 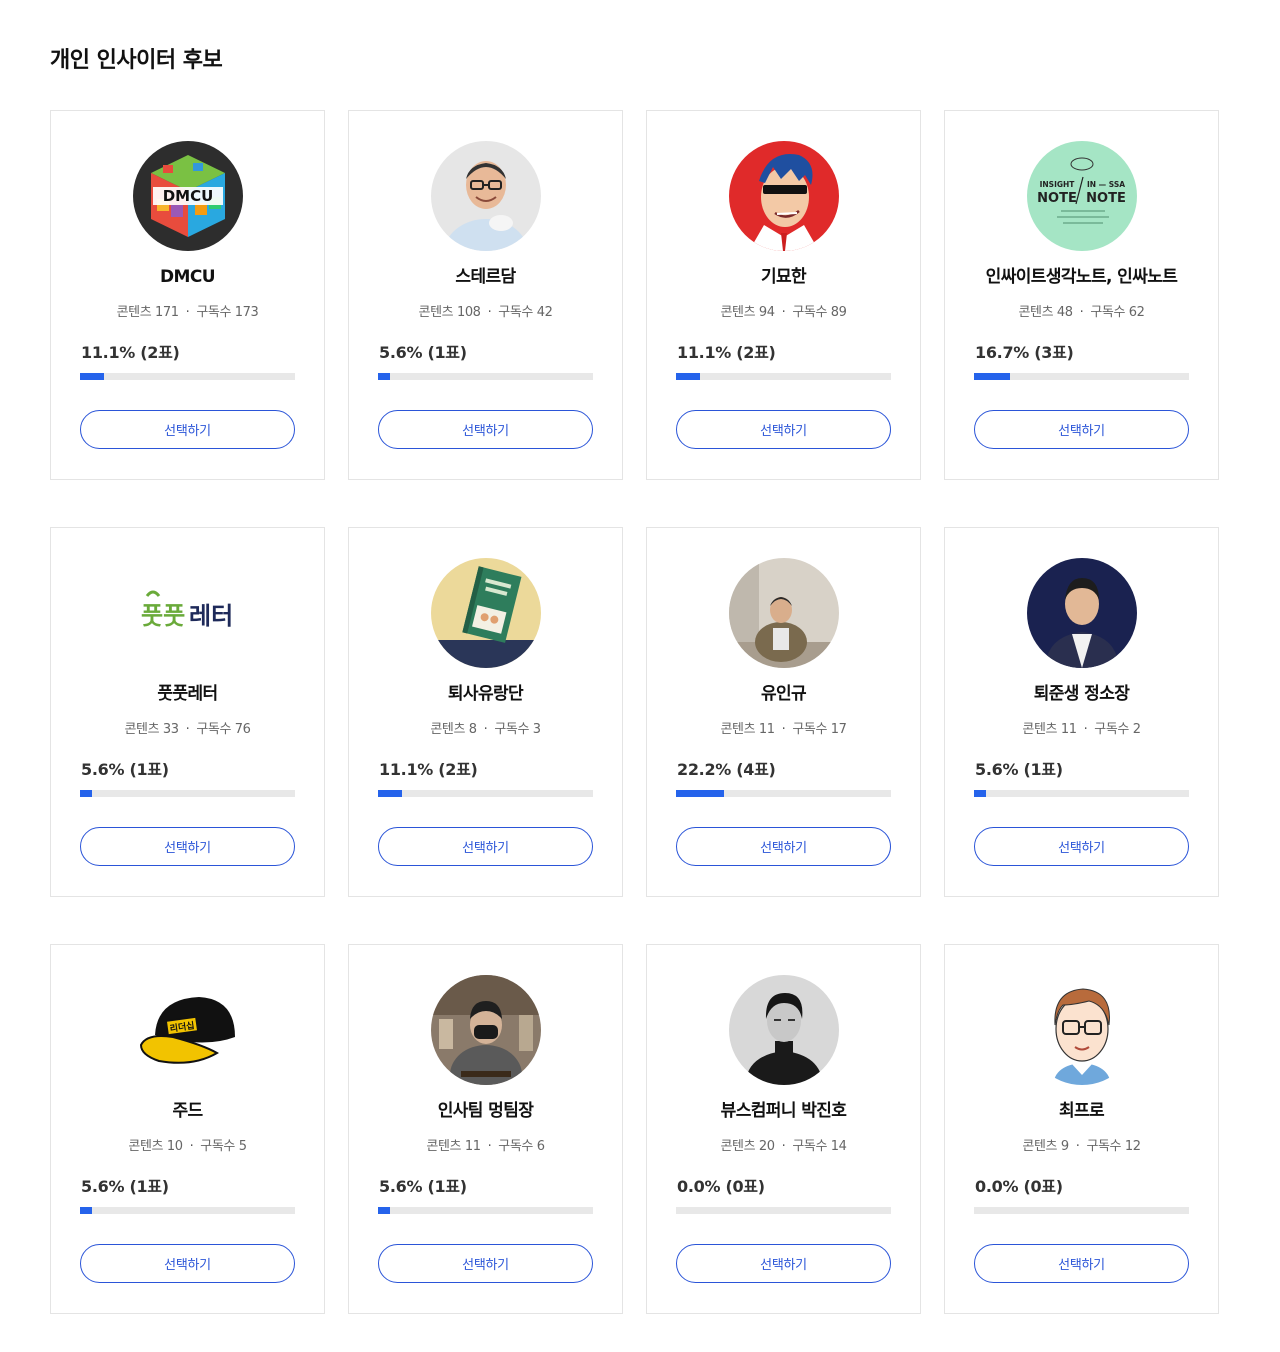 I want to click on candidate-stats: 콘텐츠 94 · 구독수 89, so click(x=783, y=313).